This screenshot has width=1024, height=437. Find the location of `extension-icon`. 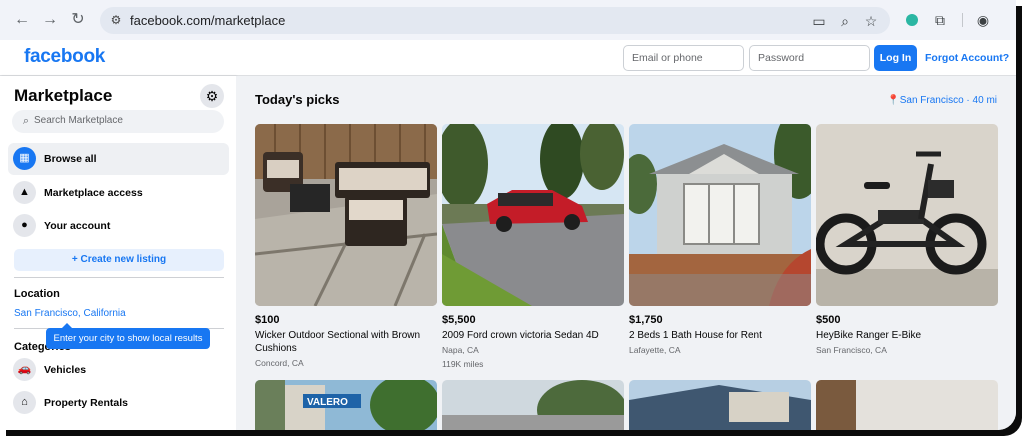

extension-icon is located at coordinates (912, 20).